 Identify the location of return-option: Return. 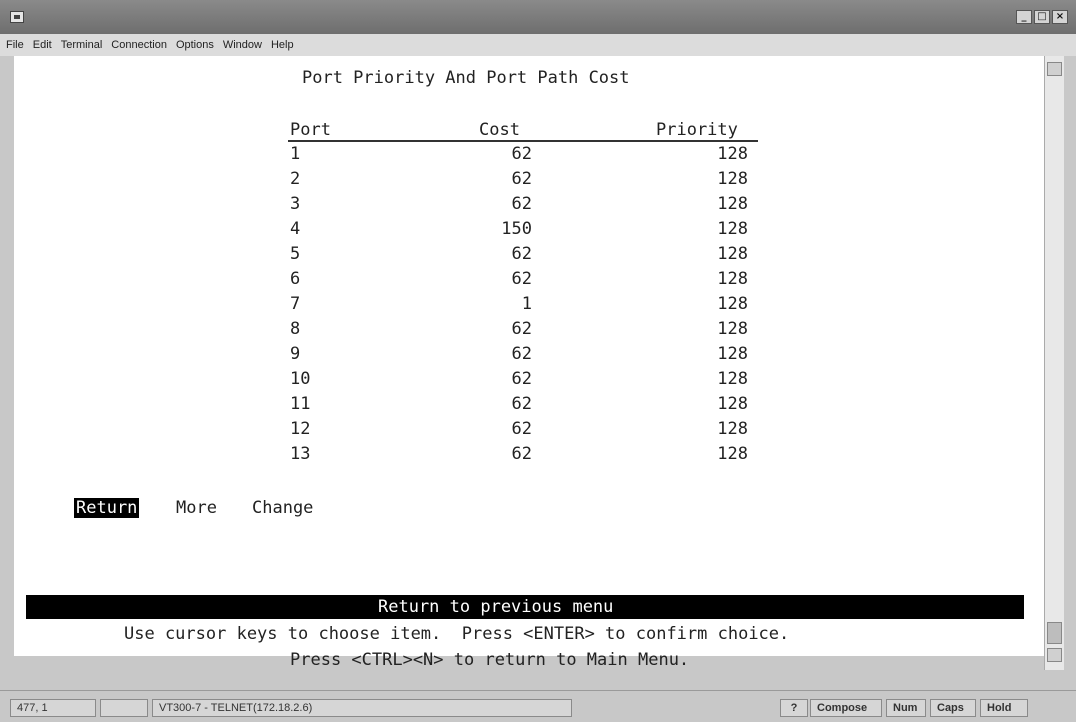
(107, 508).